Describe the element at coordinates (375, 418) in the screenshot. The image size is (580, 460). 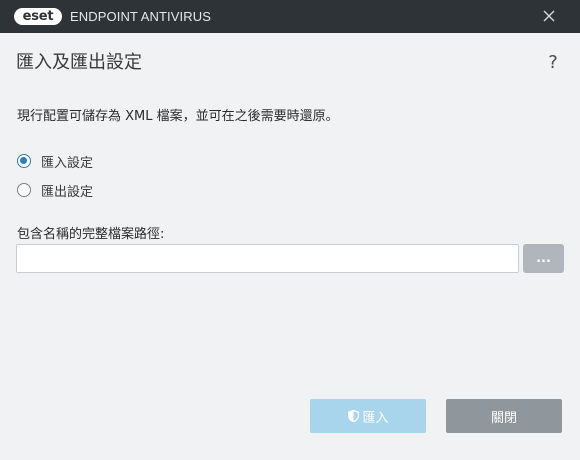
I see `import-button-label: 匯入` at that location.